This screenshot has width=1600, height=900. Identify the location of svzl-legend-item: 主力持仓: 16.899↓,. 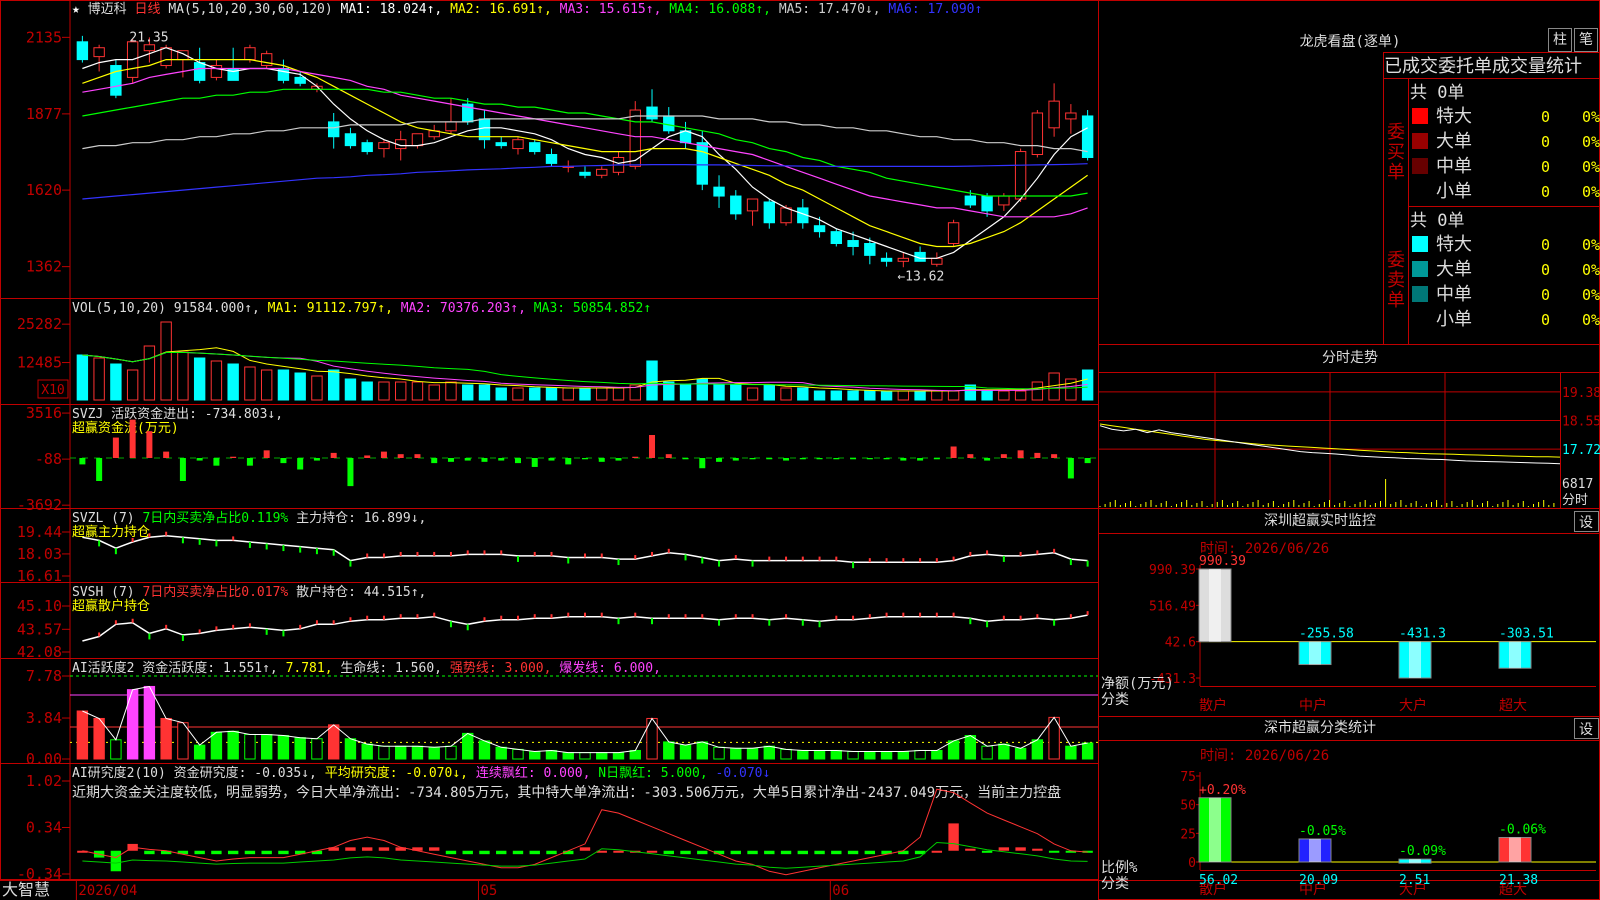
(361, 518).